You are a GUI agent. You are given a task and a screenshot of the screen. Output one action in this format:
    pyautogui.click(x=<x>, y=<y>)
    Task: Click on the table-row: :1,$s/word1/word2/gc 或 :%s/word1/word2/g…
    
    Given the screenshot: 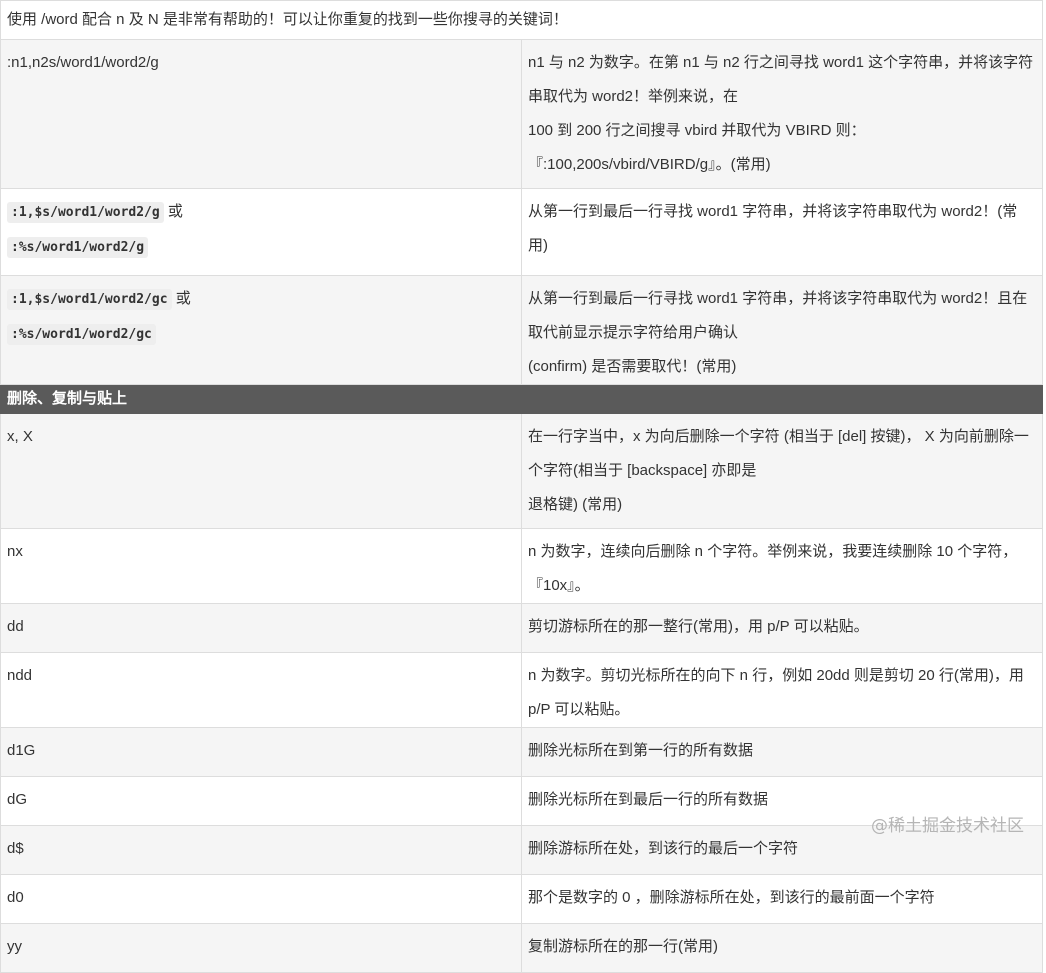 What is the action you would take?
    pyautogui.click(x=521, y=330)
    